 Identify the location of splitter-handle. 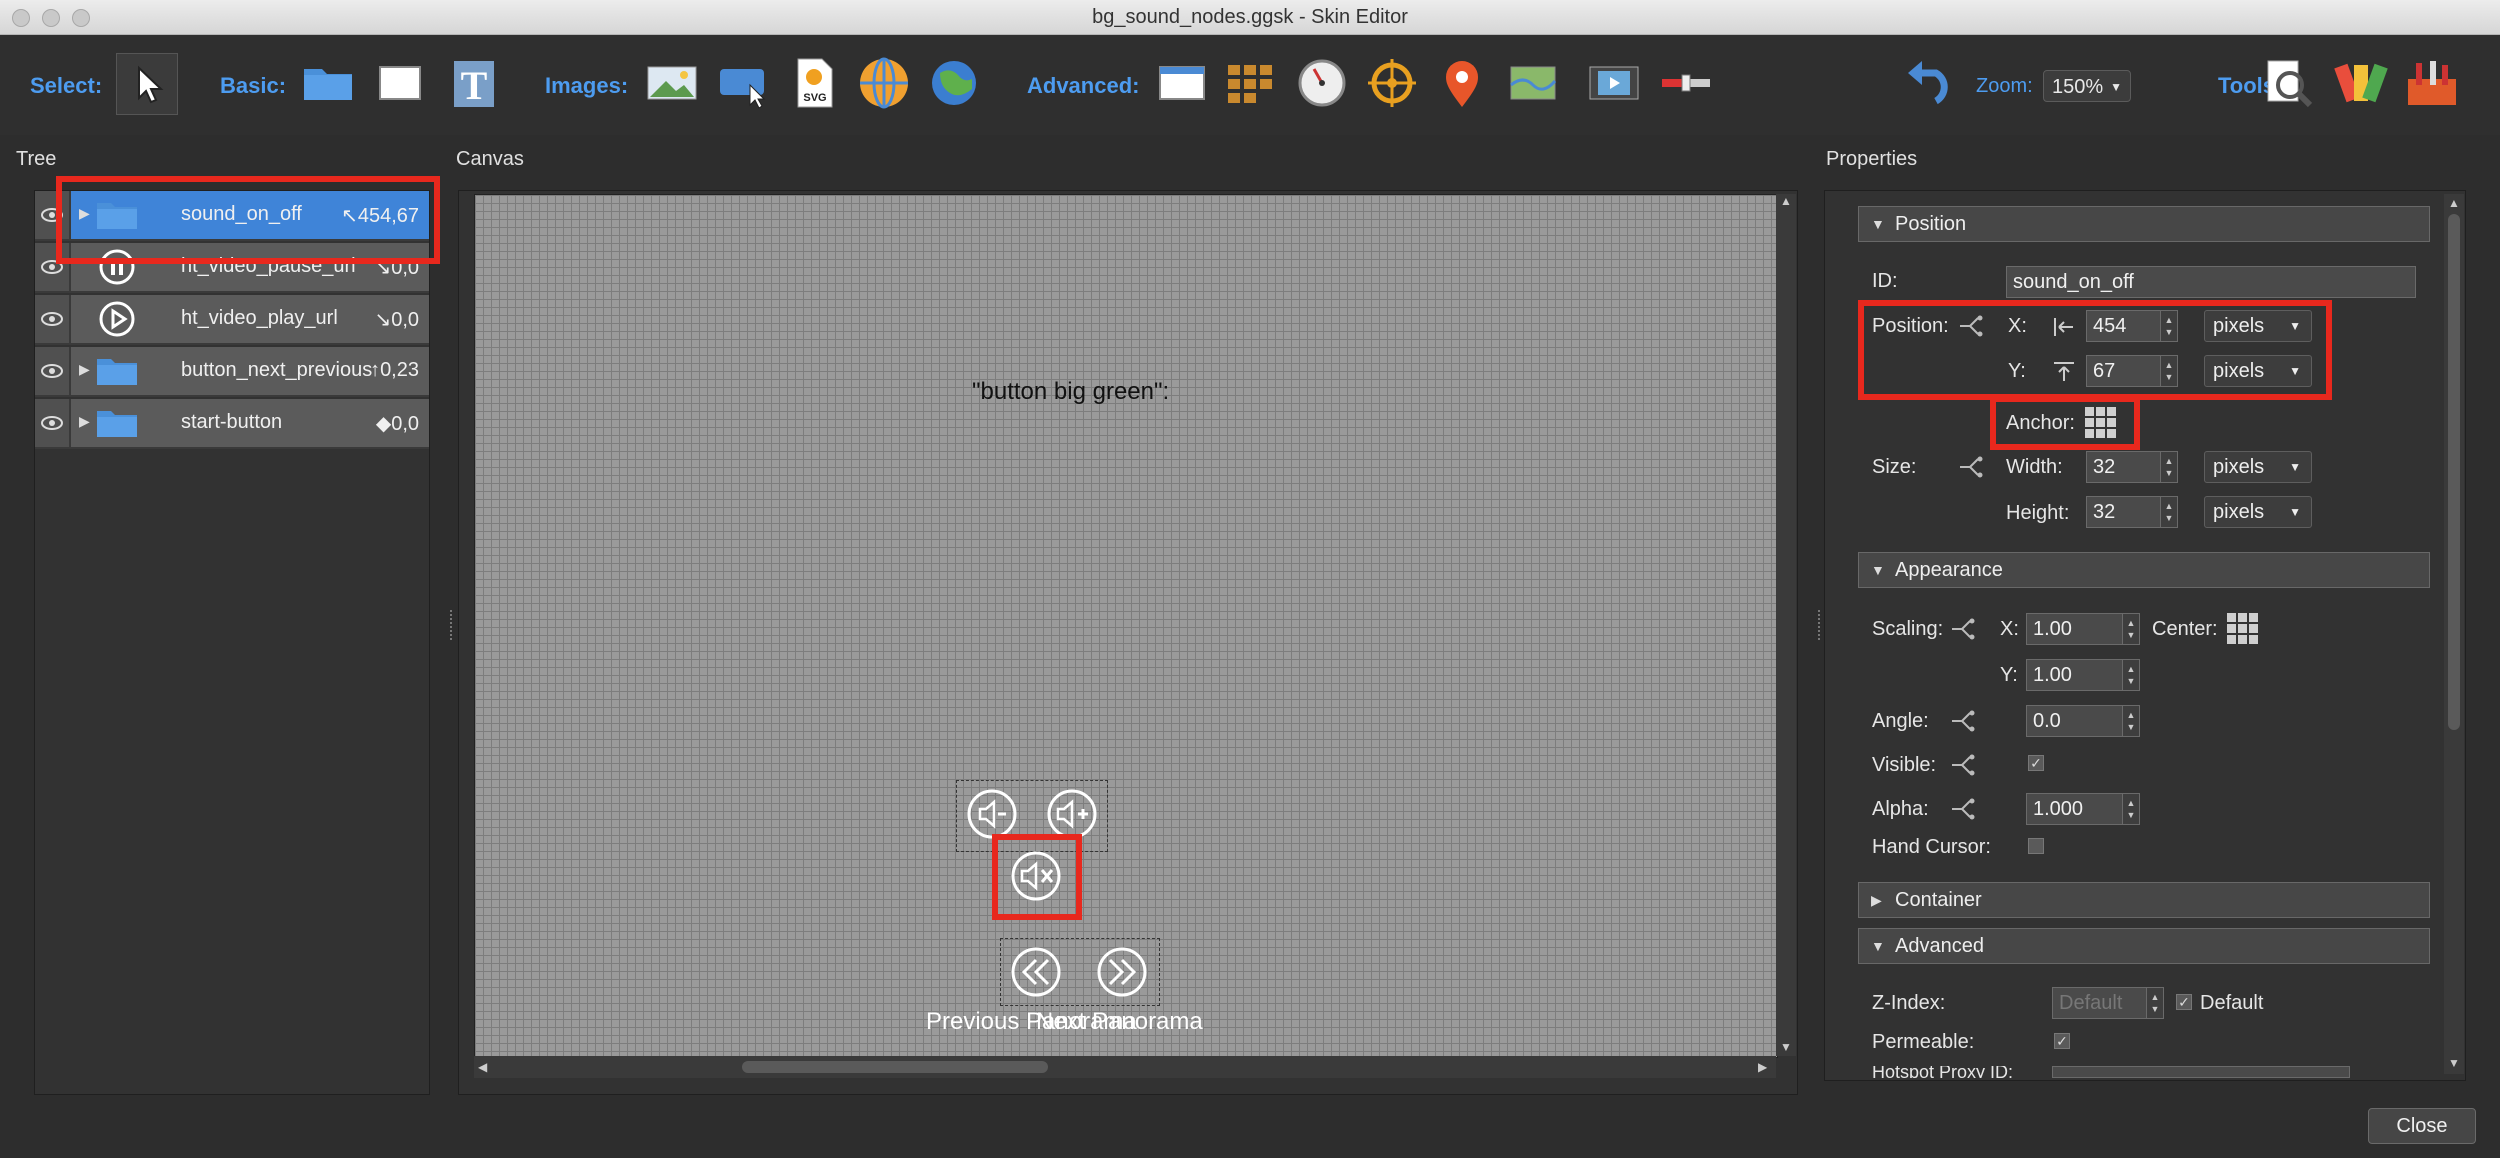
(453, 625).